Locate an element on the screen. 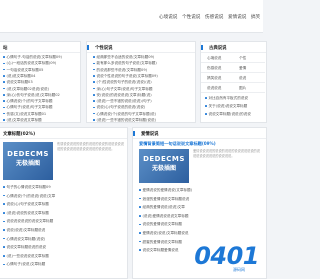 The image size is (320, 279). list-item: (说说)说说的说说文章标题 is located at coordinates (64, 213).